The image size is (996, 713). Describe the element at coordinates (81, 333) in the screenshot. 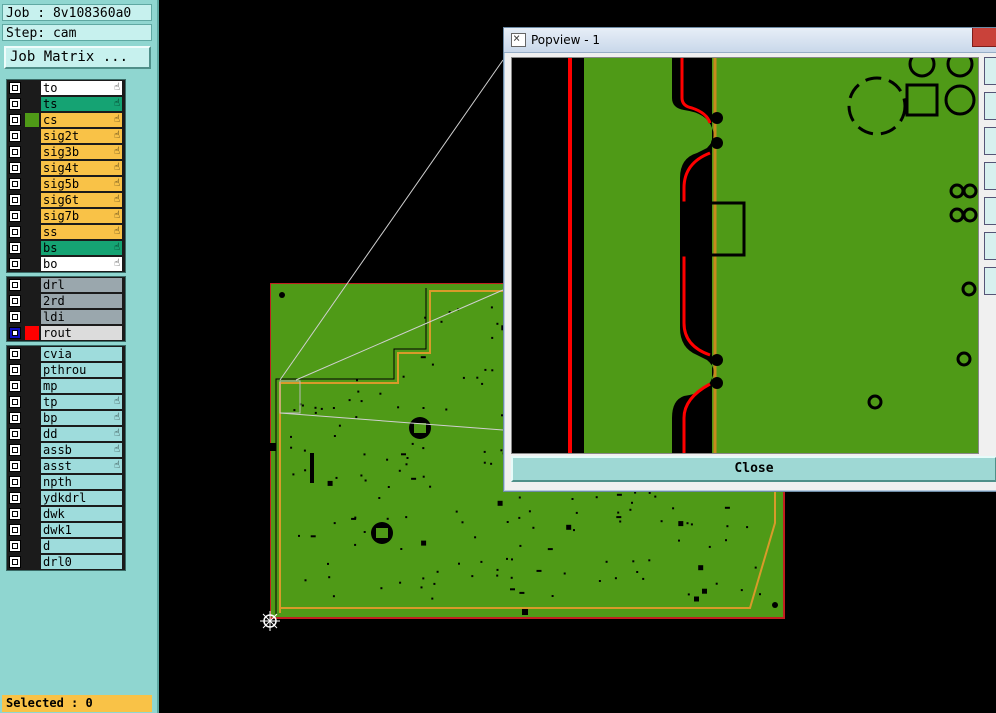

I see `layer-name: rout` at that location.